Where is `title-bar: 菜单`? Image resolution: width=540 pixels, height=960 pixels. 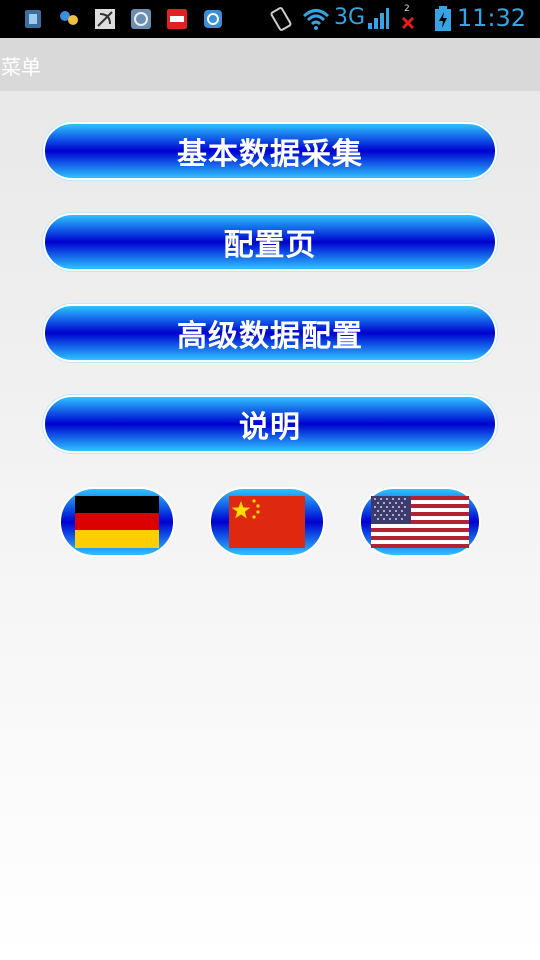
title-bar: 菜单 is located at coordinates (270, 64).